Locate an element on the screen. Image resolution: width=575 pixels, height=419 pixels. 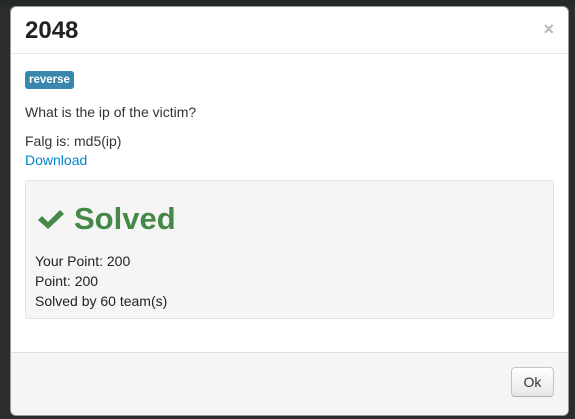
solved-by-text: Solved by 60 team(s) is located at coordinates (101, 301).